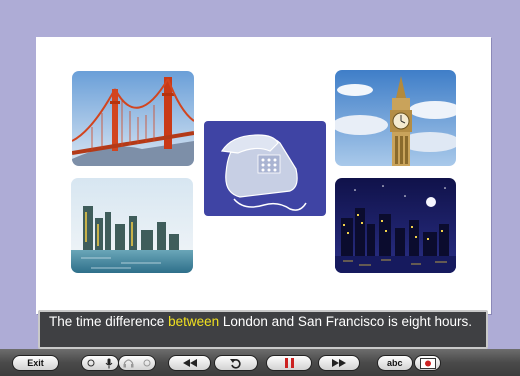 This screenshot has width=520, height=376. I want to click on record-dot-icon, so click(91, 363).